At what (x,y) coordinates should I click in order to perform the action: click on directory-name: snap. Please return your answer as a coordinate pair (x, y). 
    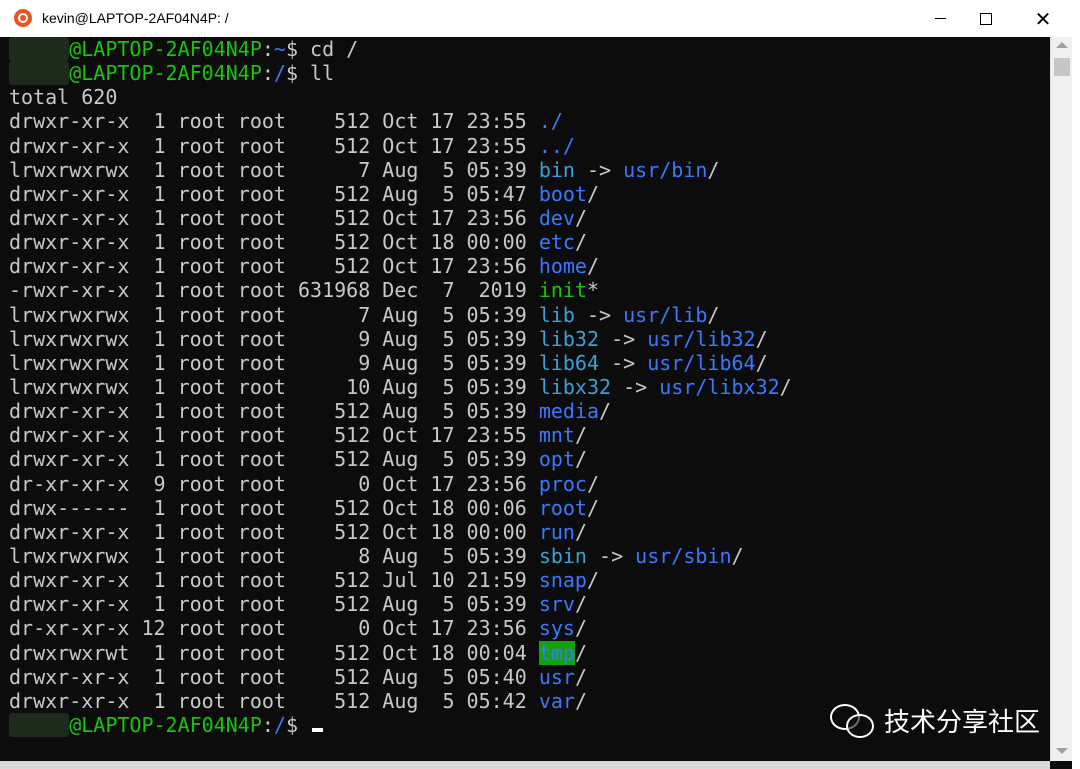
    Looking at the image, I should click on (562, 580).